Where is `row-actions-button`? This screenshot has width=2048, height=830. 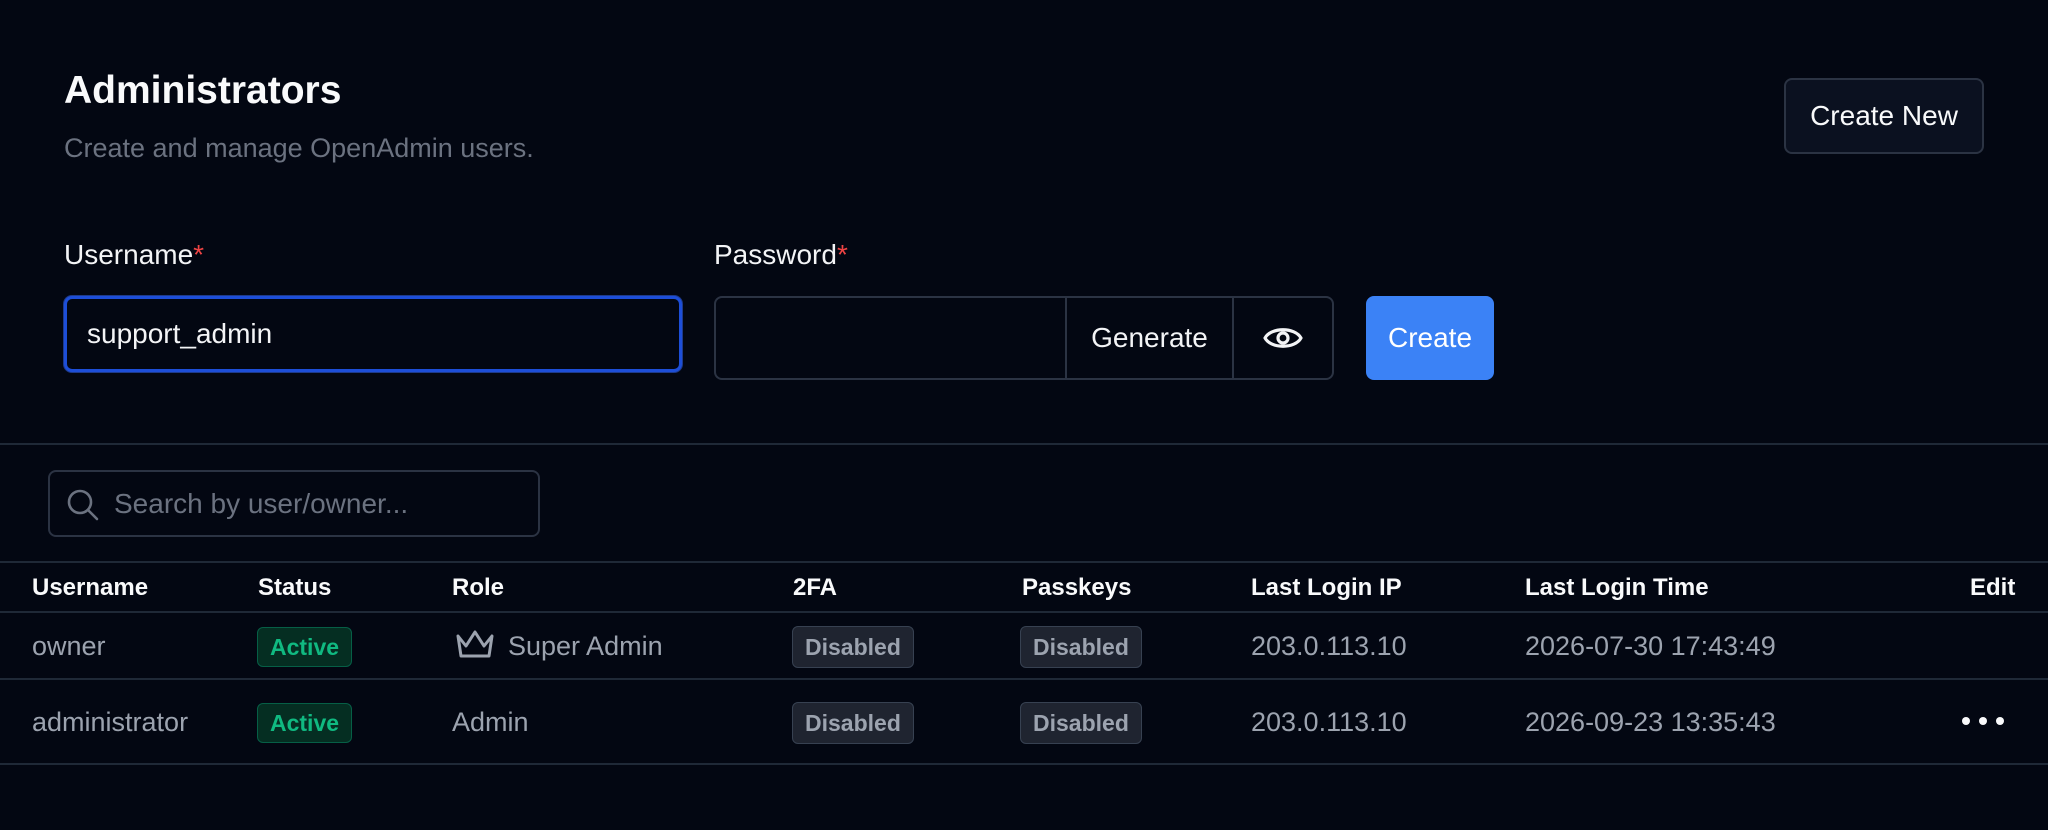 row-actions-button is located at coordinates (1983, 721).